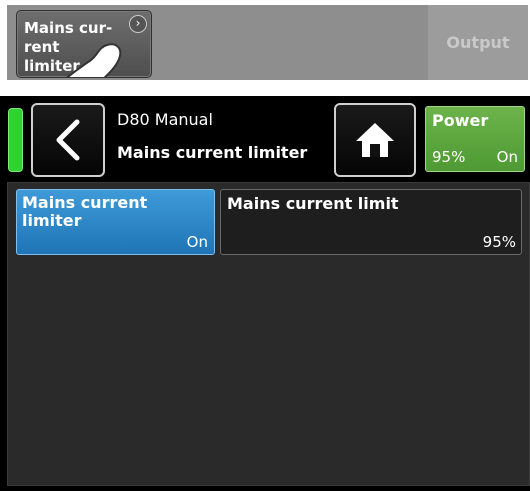  I want to click on power-value: 95%, so click(449, 157).